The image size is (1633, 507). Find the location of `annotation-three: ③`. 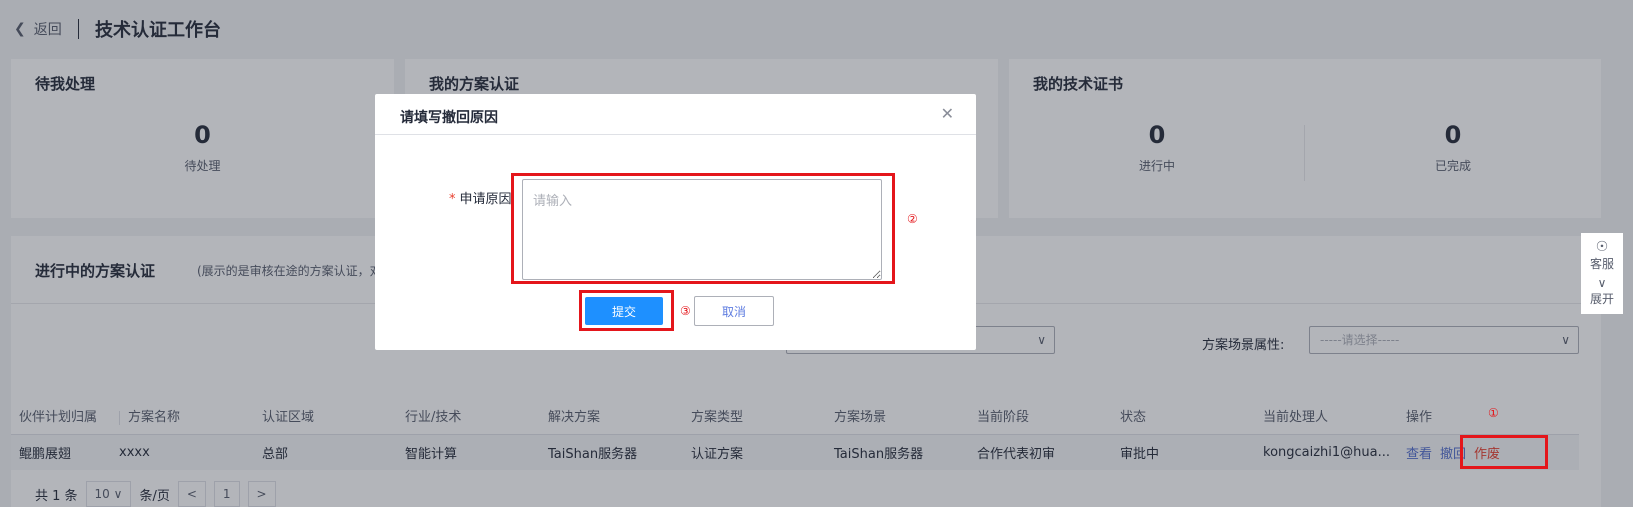

annotation-three: ③ is located at coordinates (685, 311).